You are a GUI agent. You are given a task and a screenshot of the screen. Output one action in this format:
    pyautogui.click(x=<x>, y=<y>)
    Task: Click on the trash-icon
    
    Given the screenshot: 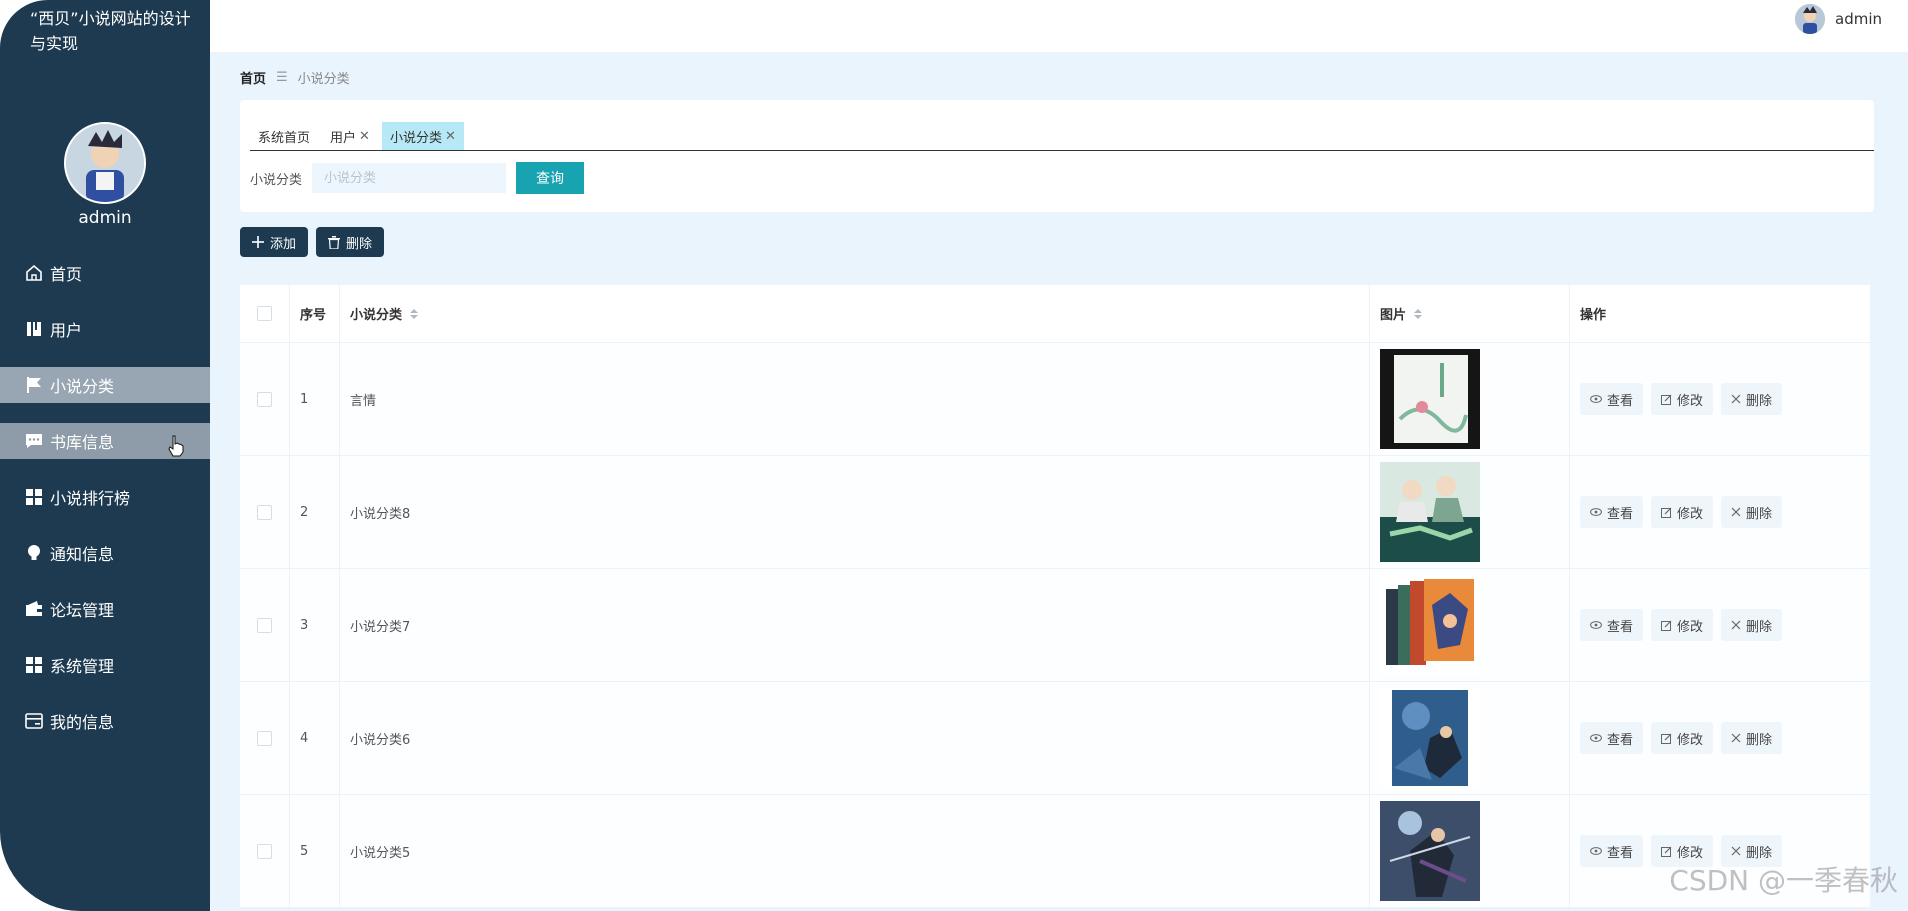 What is the action you would take?
    pyautogui.click(x=334, y=242)
    